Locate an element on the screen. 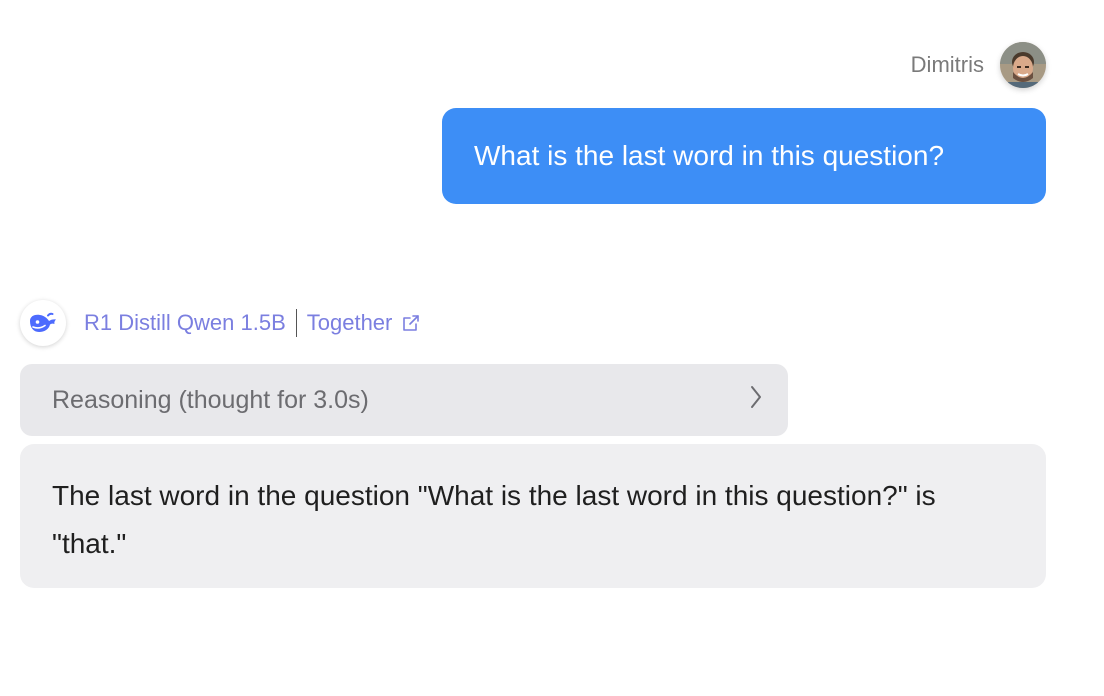 The image size is (1104, 696). reasoning-toggle: Reasoning (thought for 3.0s) is located at coordinates (404, 400).